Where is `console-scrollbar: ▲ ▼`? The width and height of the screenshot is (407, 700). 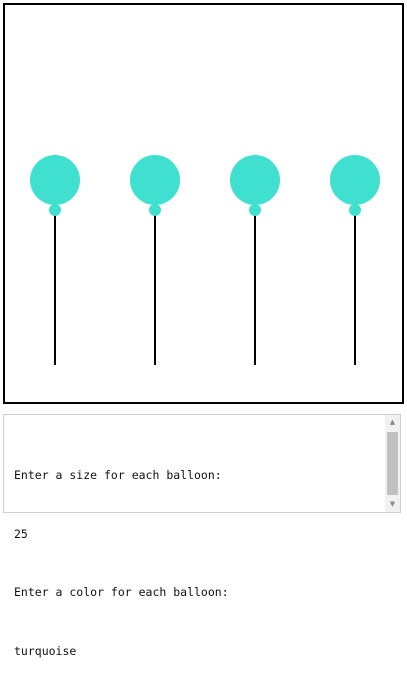
console-scrollbar: ▲ ▼ is located at coordinates (392, 463).